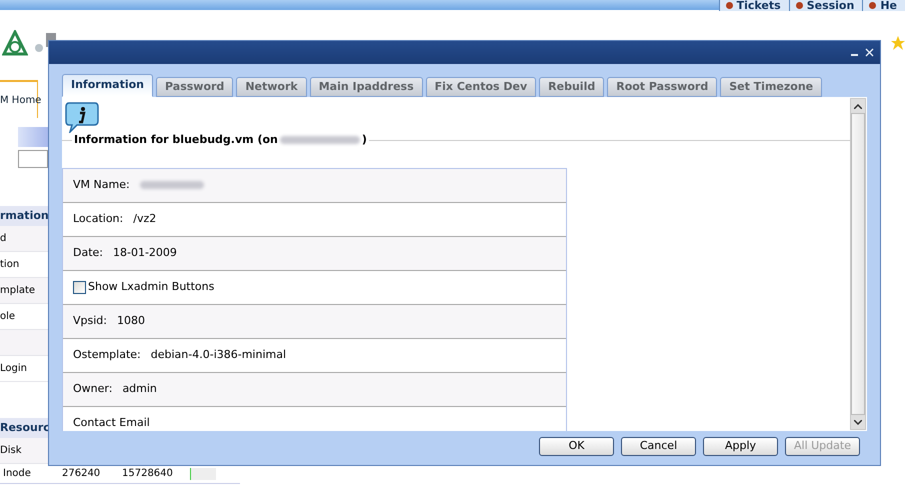 This screenshot has height=488, width=905. What do you see at coordinates (24, 451) in the screenshot?
I see `side-item: Disk` at bounding box center [24, 451].